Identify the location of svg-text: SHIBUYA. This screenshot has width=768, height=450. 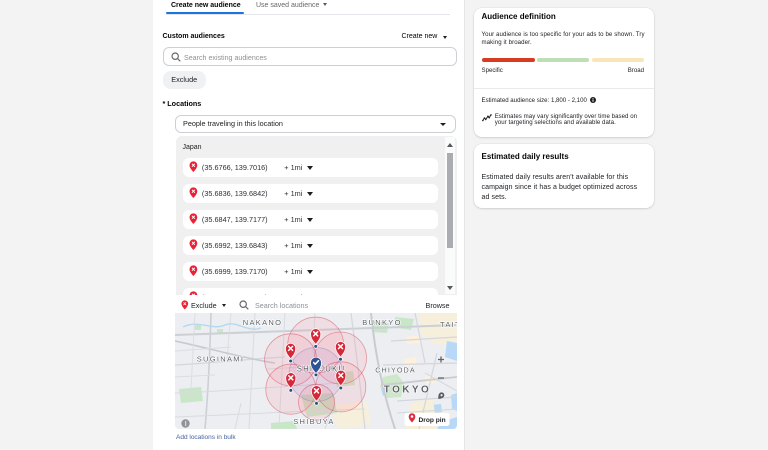
(313, 421).